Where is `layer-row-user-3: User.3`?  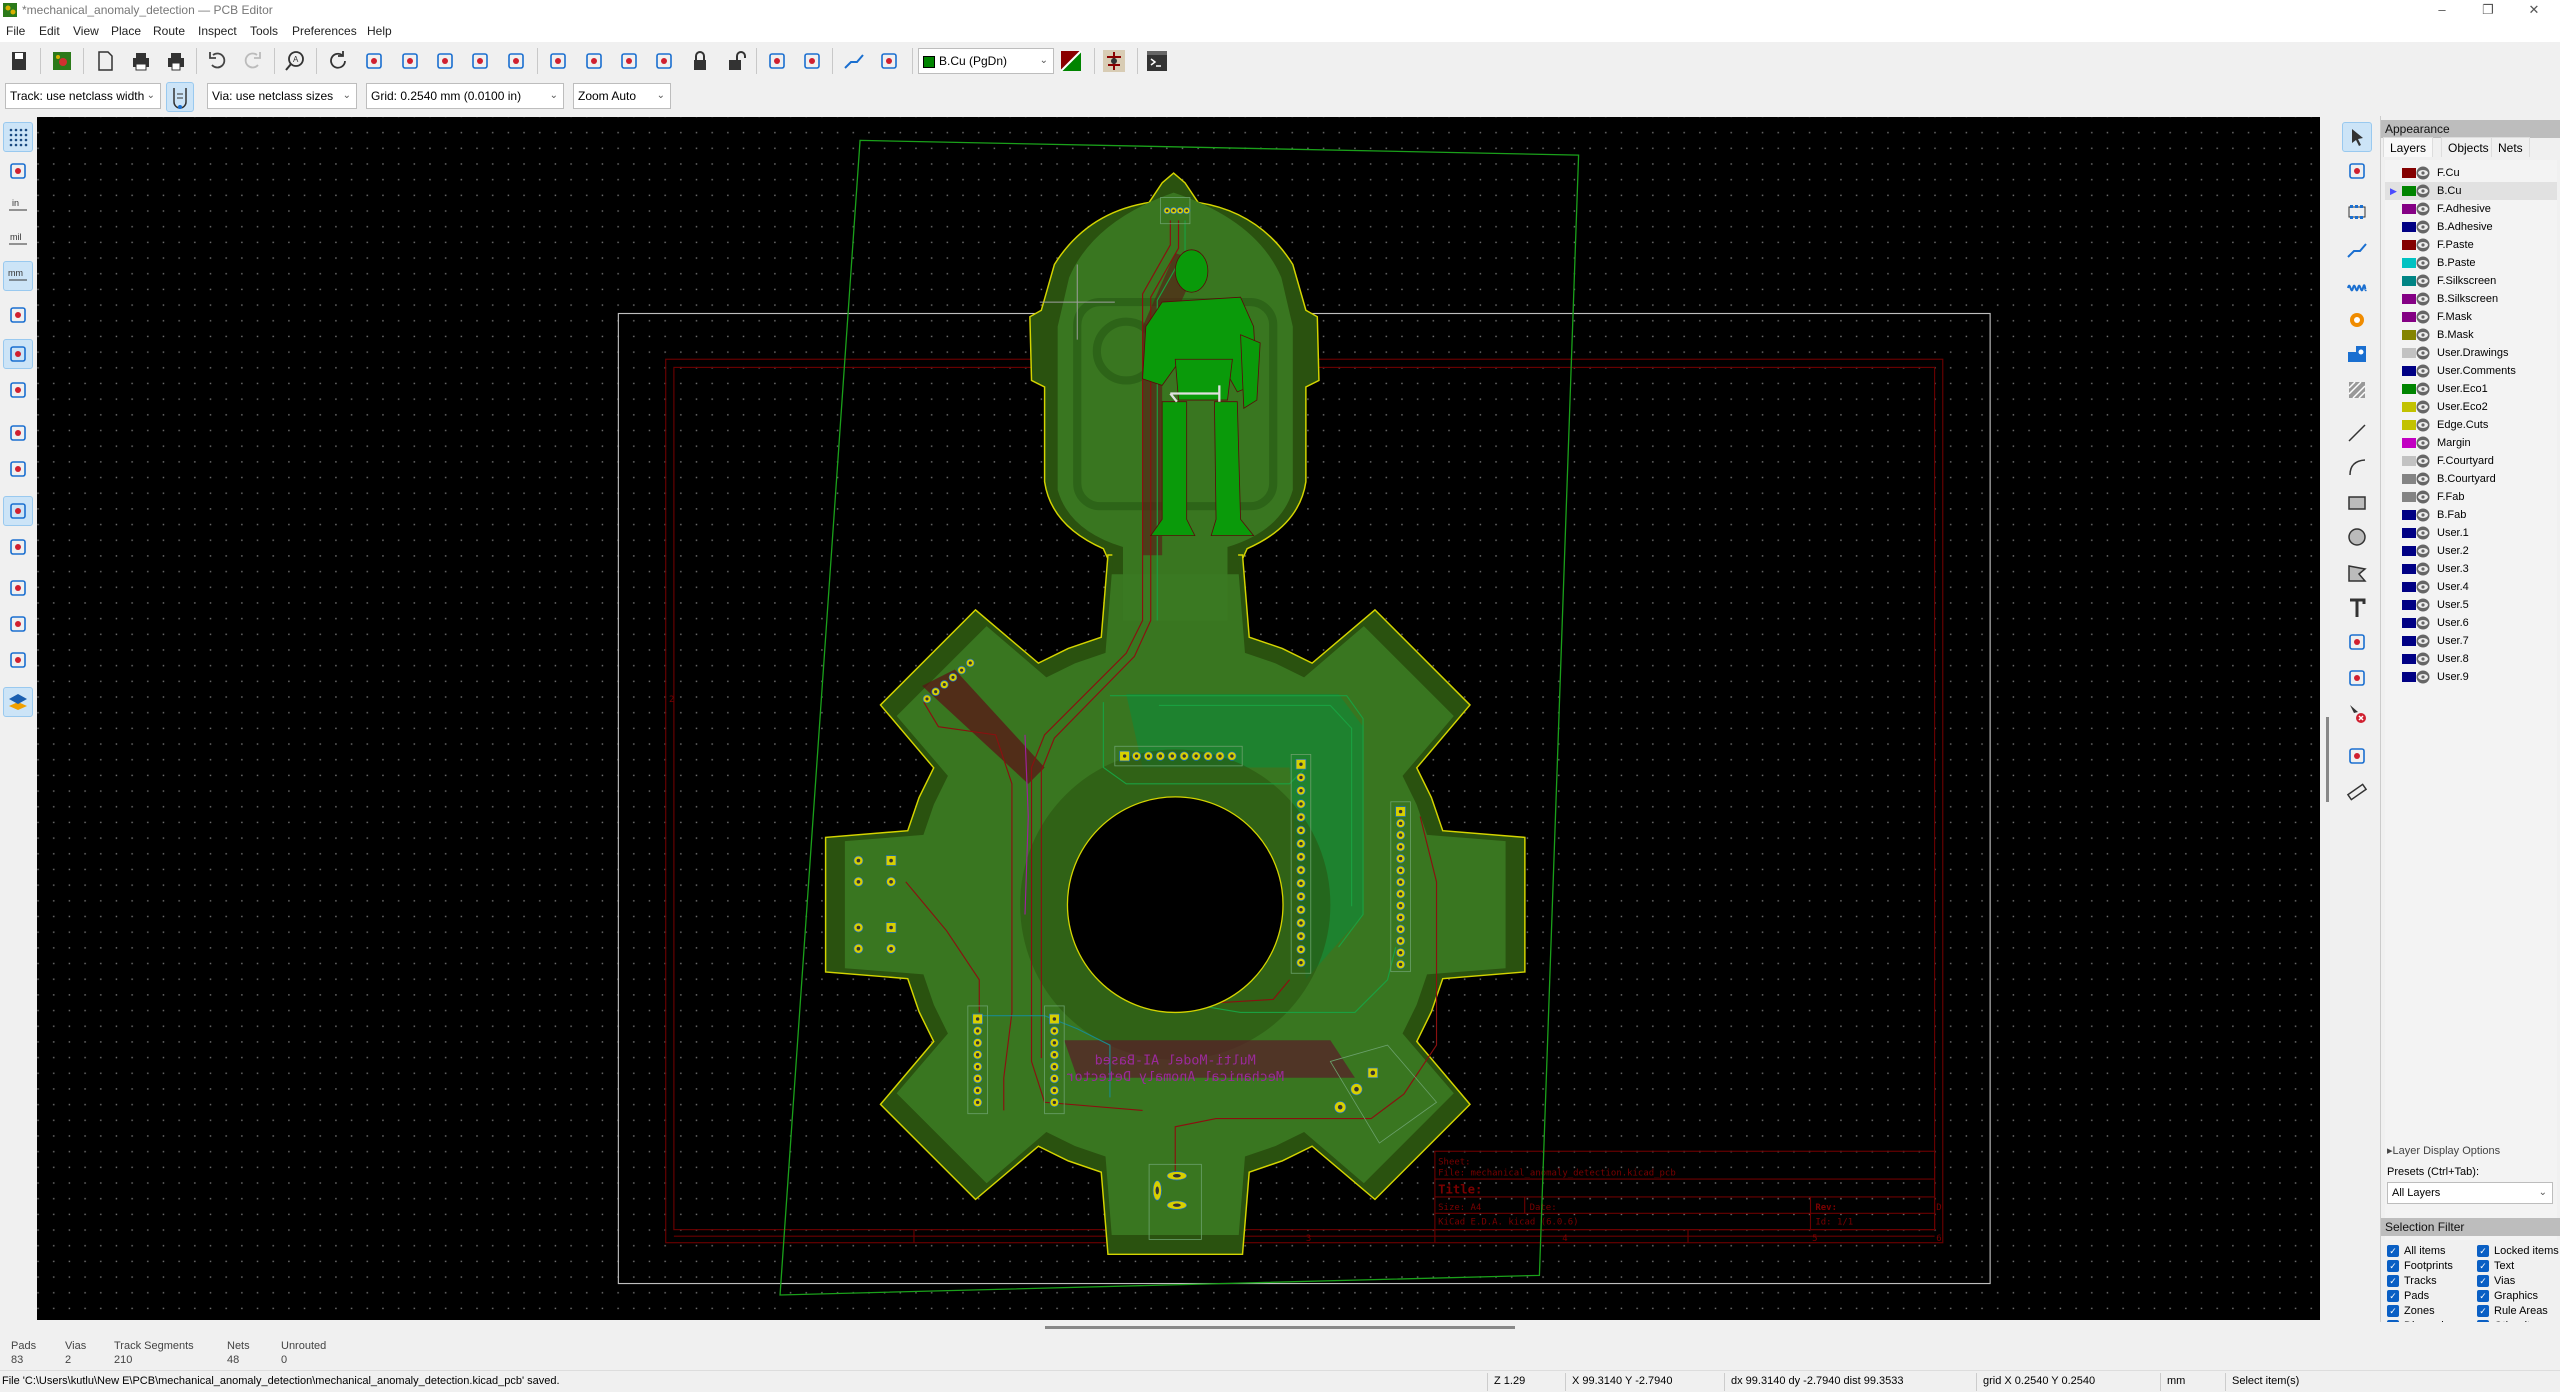
layer-row-user-3: User.3 is located at coordinates (2471, 569).